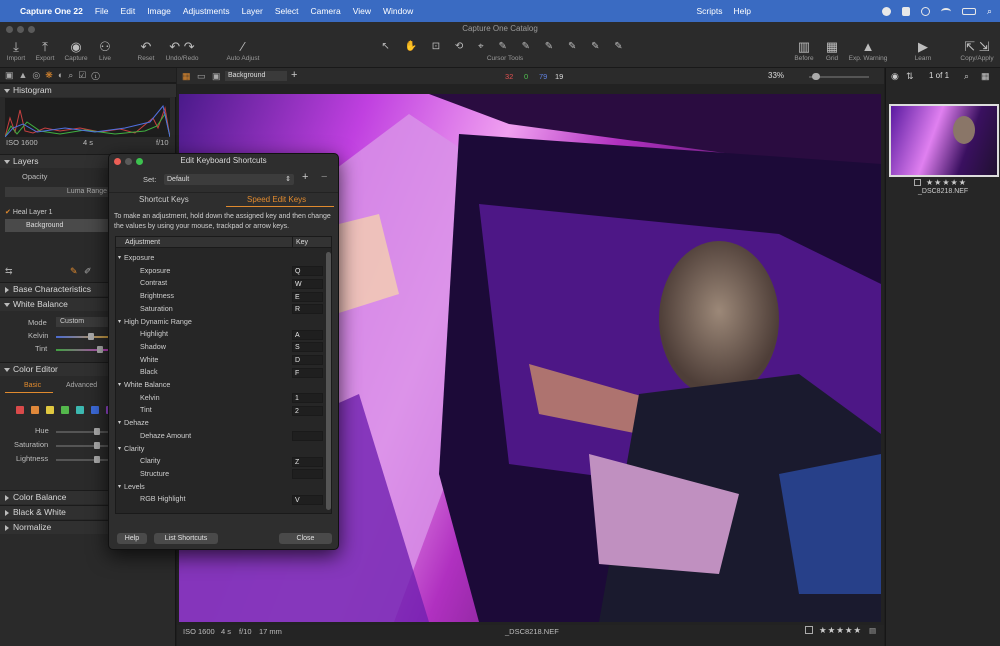 This screenshot has width=1000, height=646. Describe the element at coordinates (946, 182) in the screenshot. I see `thumb-rating: ★★★★★` at that location.